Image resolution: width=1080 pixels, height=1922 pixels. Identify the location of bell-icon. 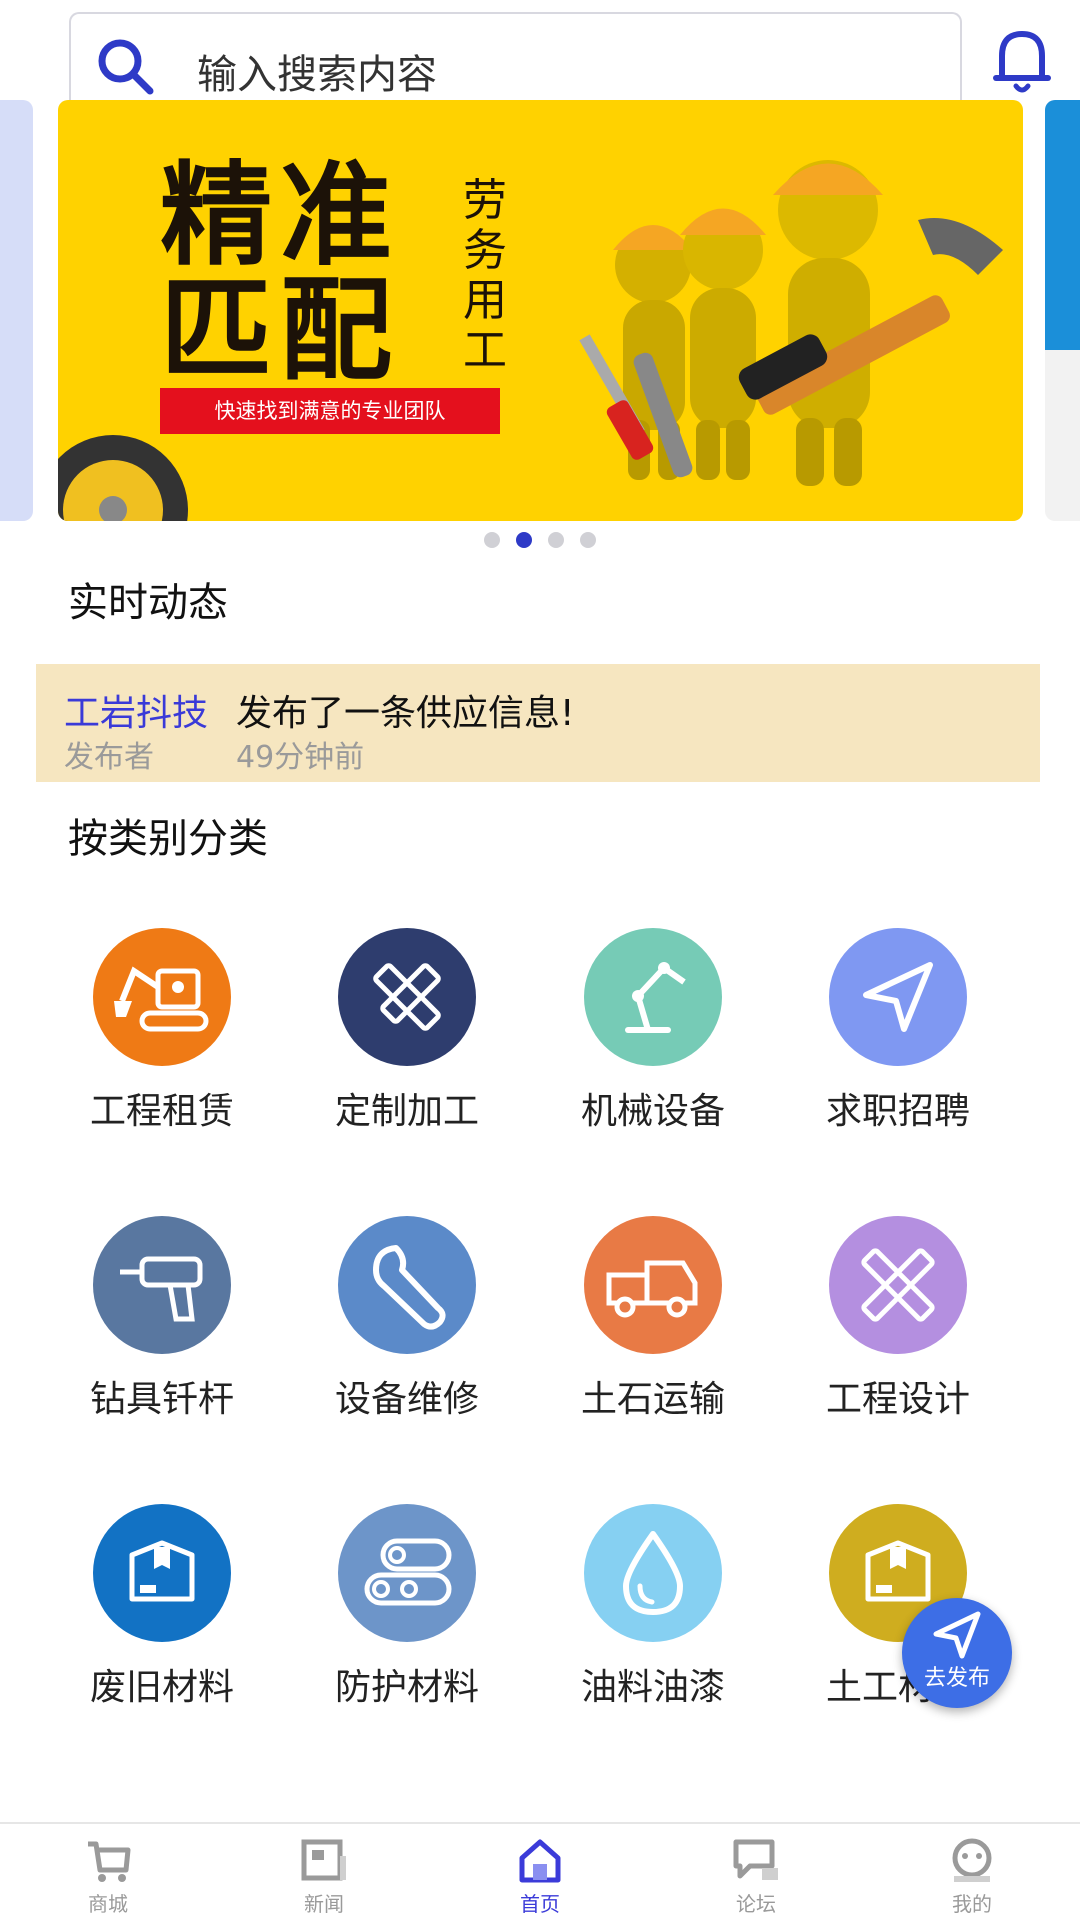
(1022, 61).